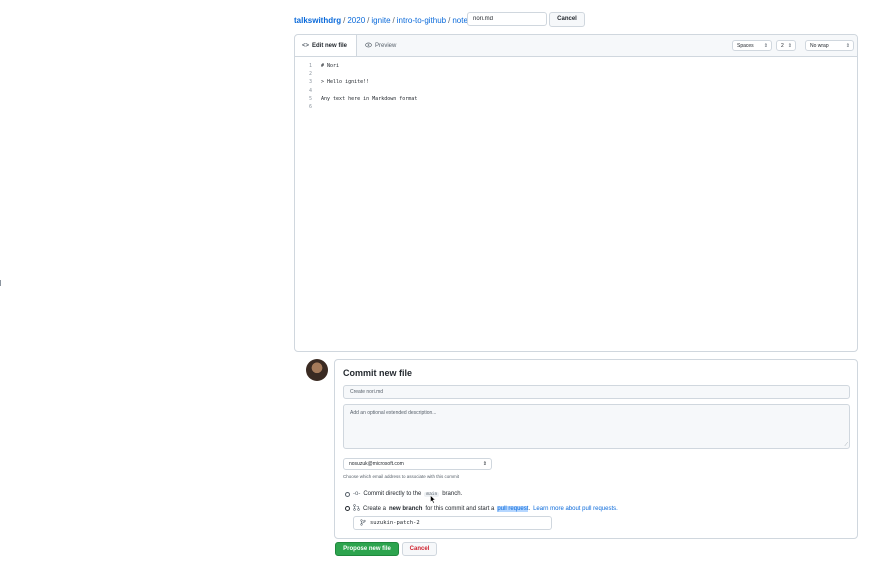 The height and width of the screenshot is (565, 880). What do you see at coordinates (356, 20) in the screenshot?
I see `breadcrumb-link-2020: 2020` at bounding box center [356, 20].